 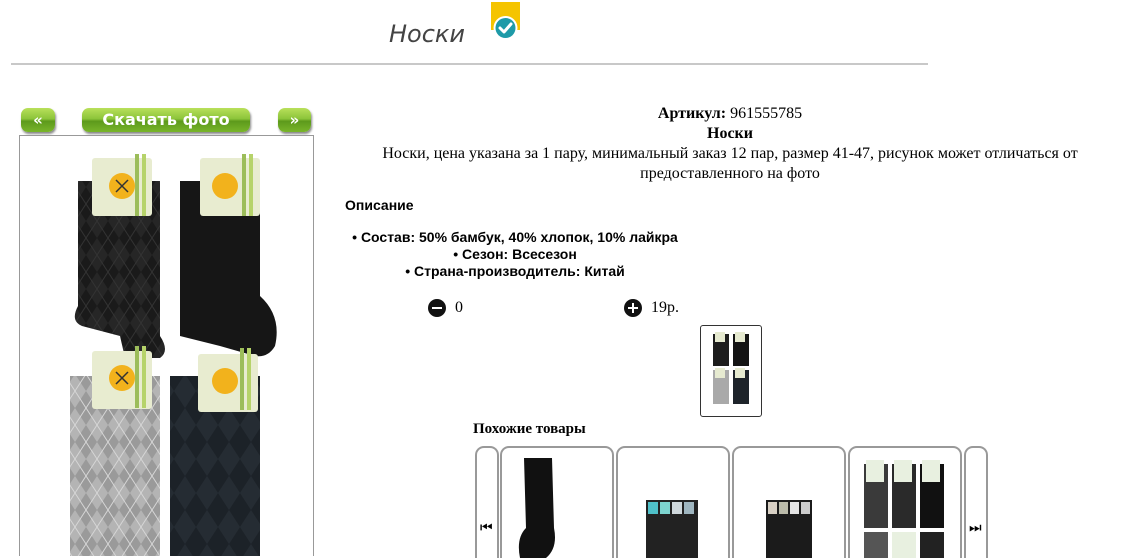 What do you see at coordinates (975, 528) in the screenshot?
I see `skip-forward-icon: ⏭` at bounding box center [975, 528].